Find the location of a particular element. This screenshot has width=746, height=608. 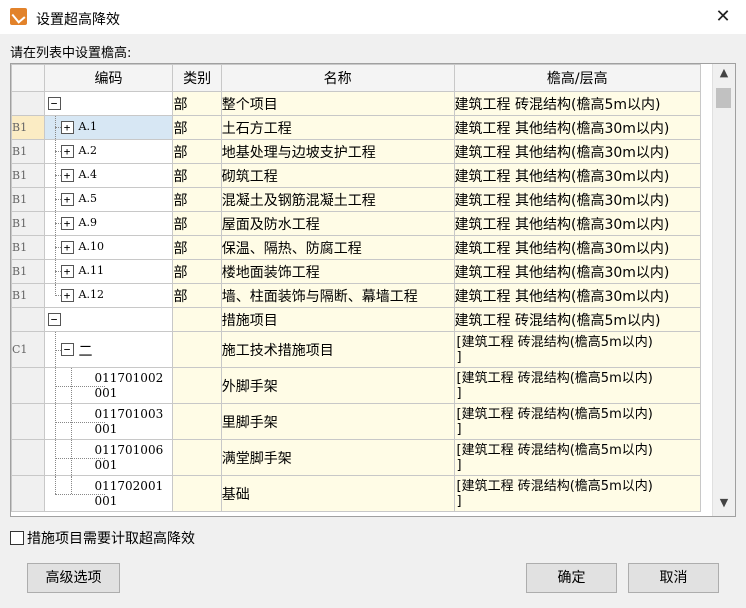

table-row: B1 + A.10 部保温、隔热、防腐工程 建筑工程 其他结构(檐高30m以内) is located at coordinates (356, 247).